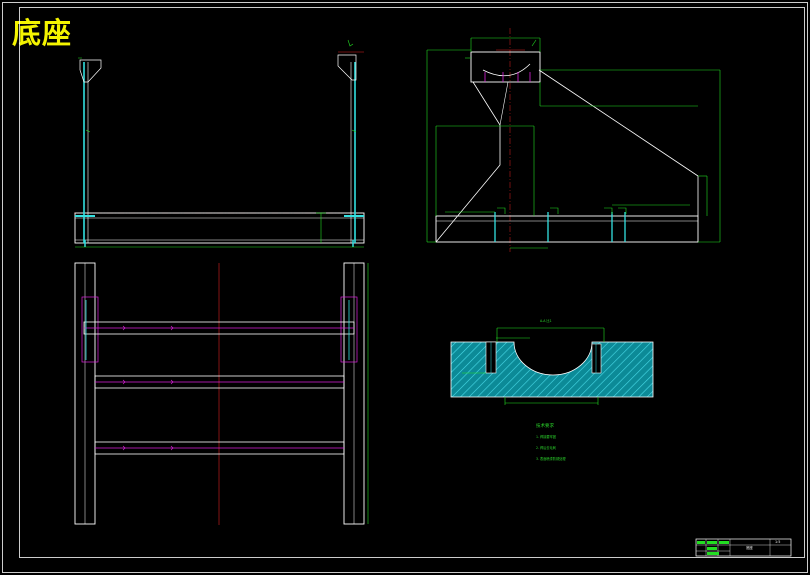  Describe the element at coordinates (552, 361) in the screenshot. I see `section-a-a: A-A 比1` at that location.